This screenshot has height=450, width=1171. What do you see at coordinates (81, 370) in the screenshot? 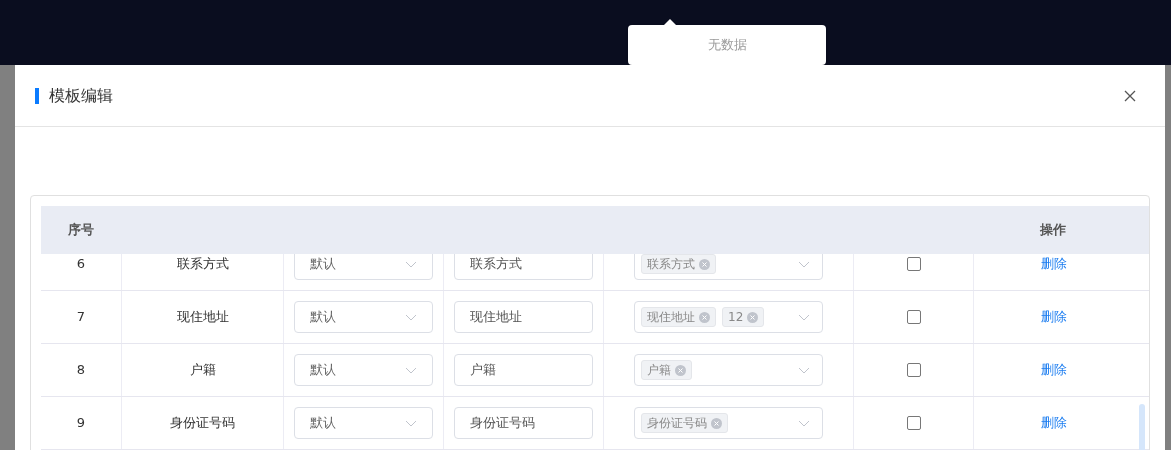
I see `table-cell-text: 8` at bounding box center [81, 370].